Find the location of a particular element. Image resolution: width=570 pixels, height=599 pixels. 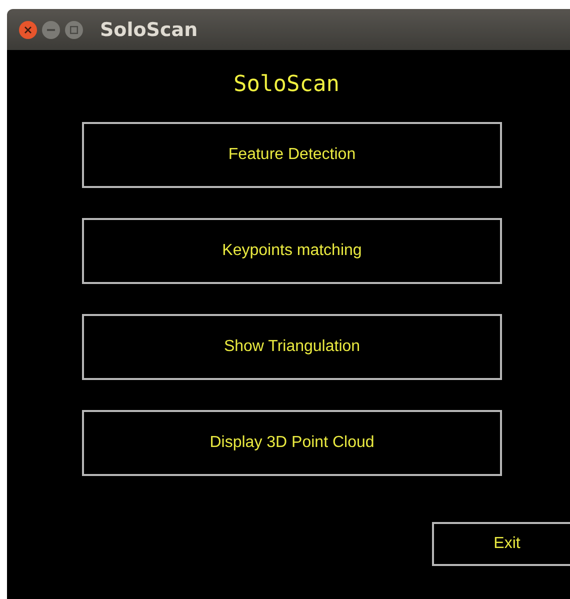

menu-button: Feature Detection is located at coordinates (292, 155).